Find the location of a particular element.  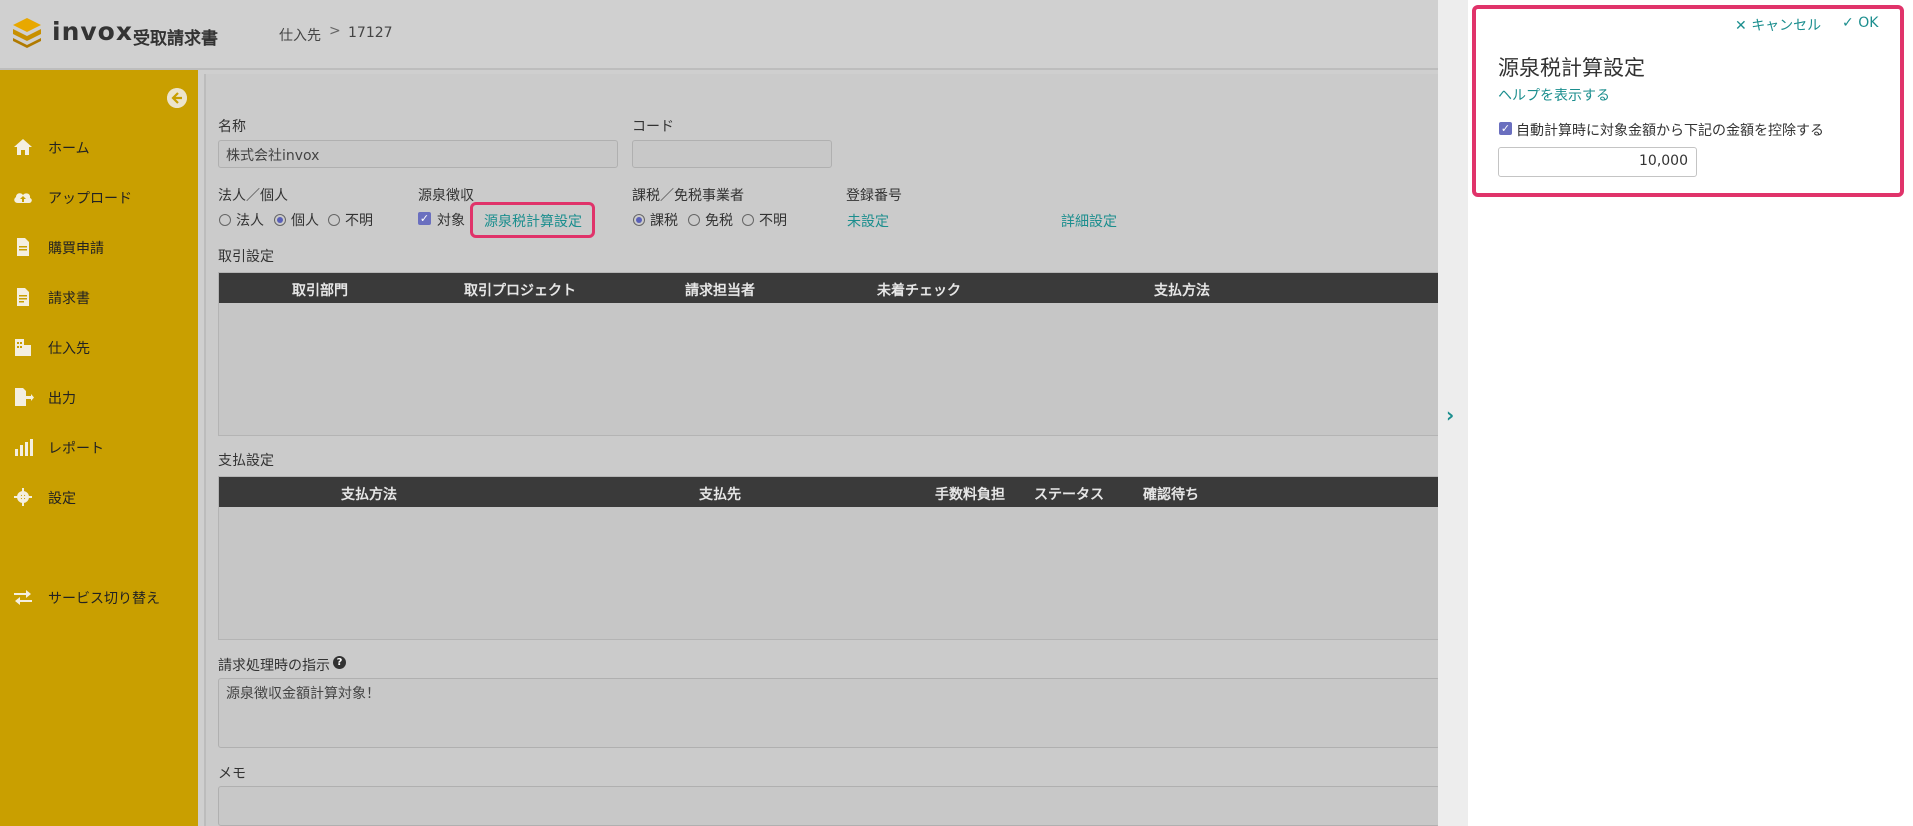

entity-label: 法人／個人 is located at coordinates (253, 196).